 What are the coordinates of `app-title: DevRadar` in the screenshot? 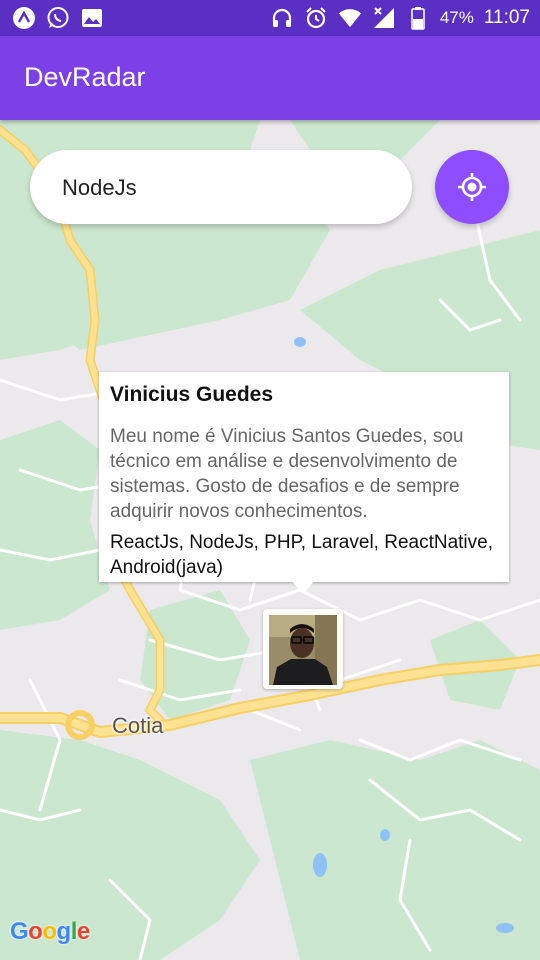 It's located at (85, 77).